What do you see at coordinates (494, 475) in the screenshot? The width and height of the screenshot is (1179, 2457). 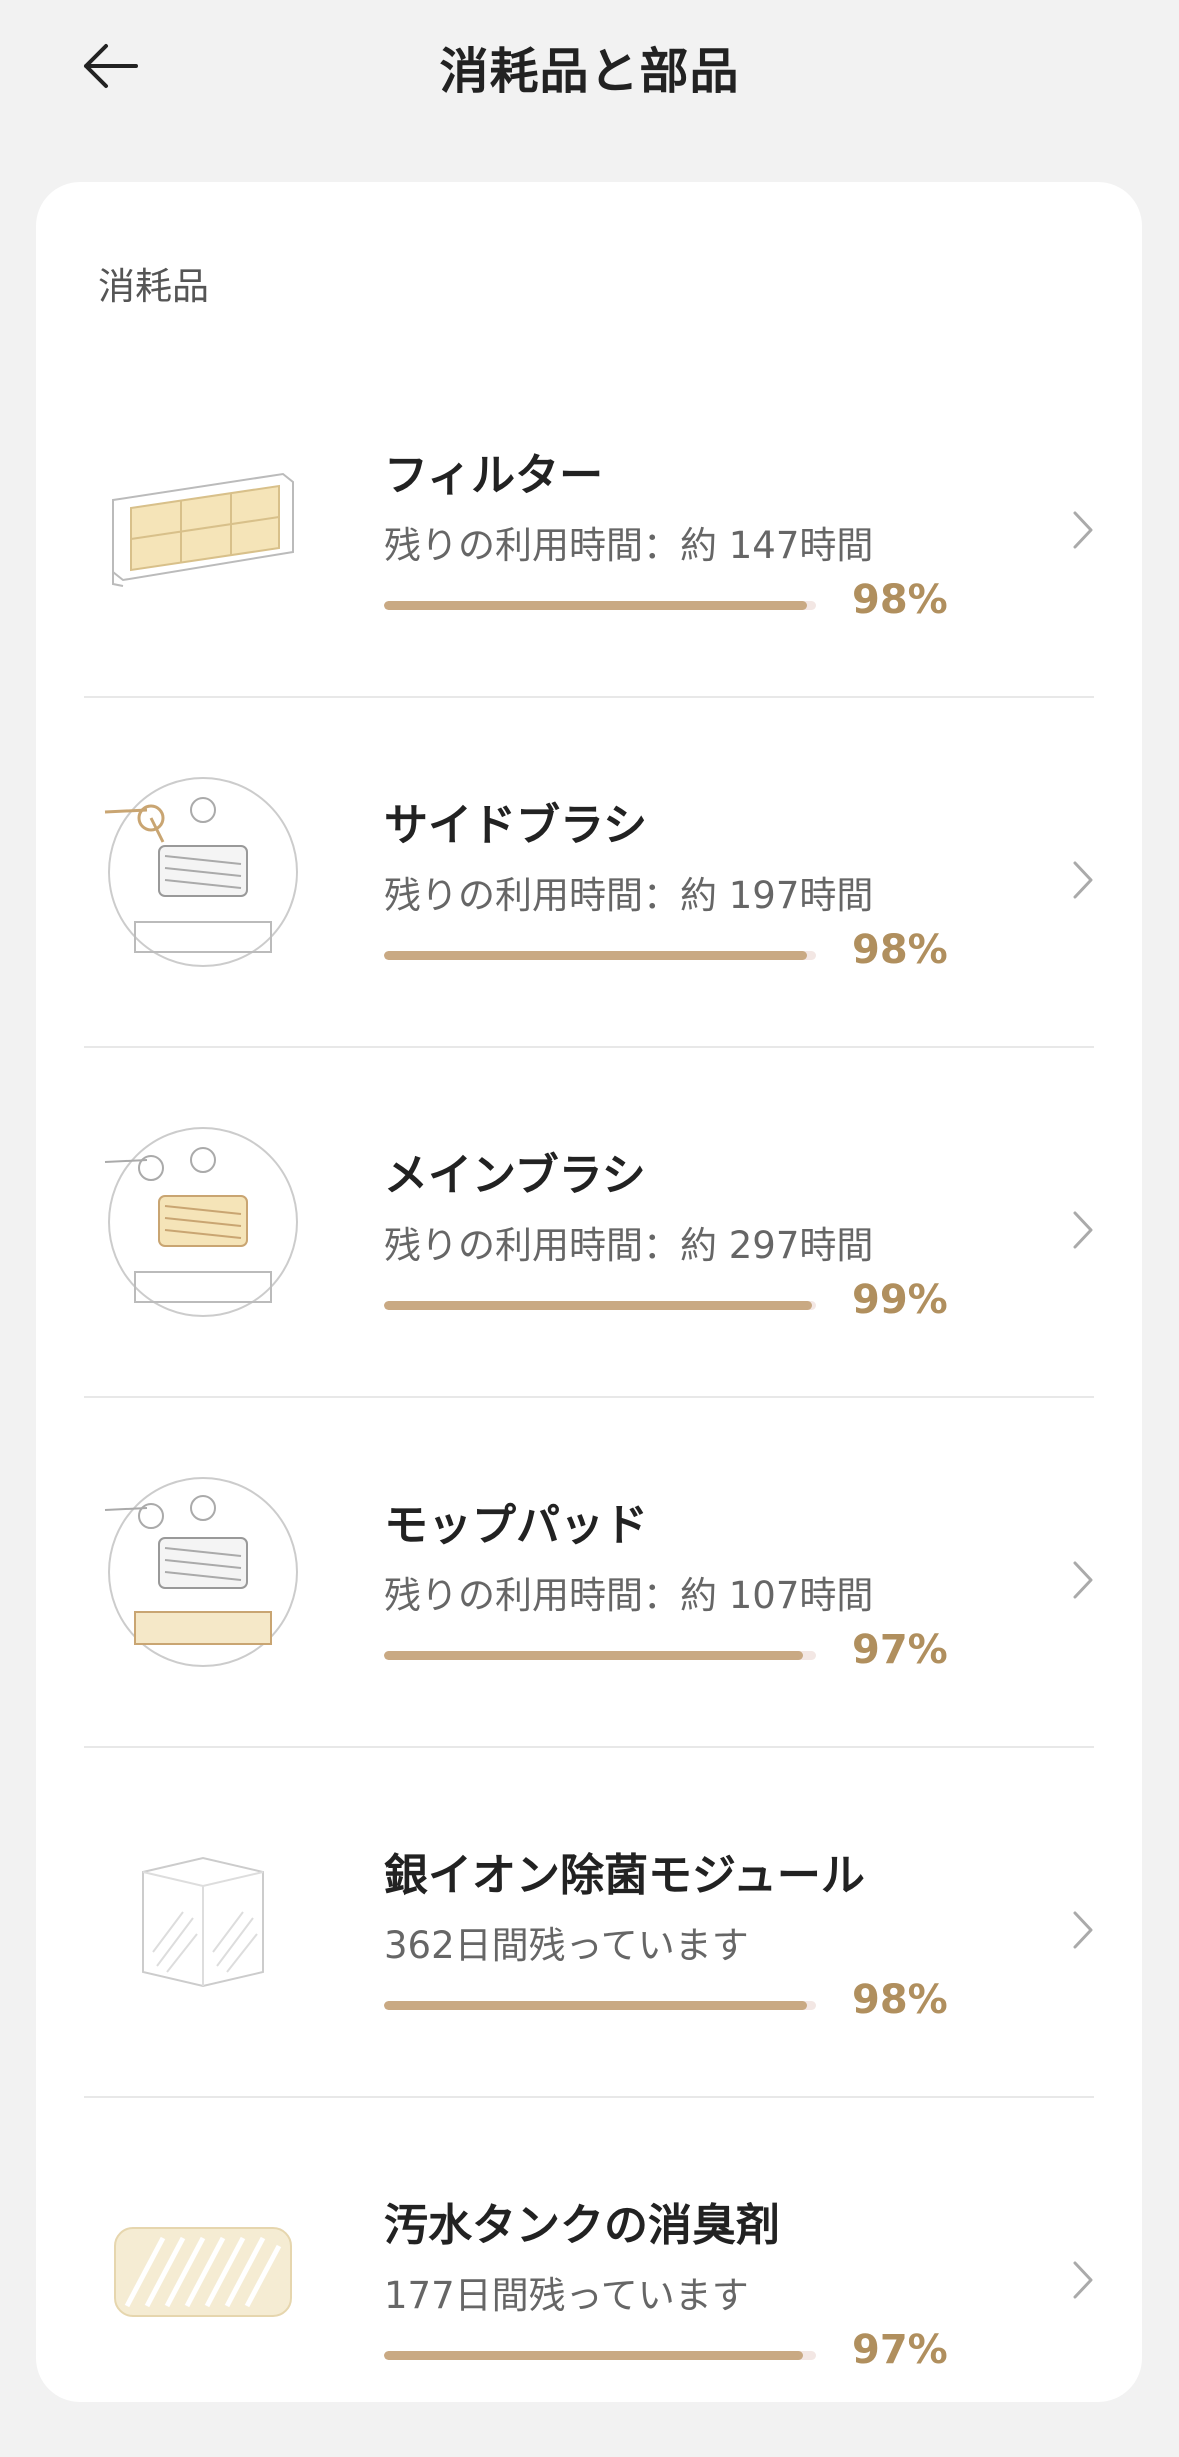 I see `item-name: フィルター` at bounding box center [494, 475].